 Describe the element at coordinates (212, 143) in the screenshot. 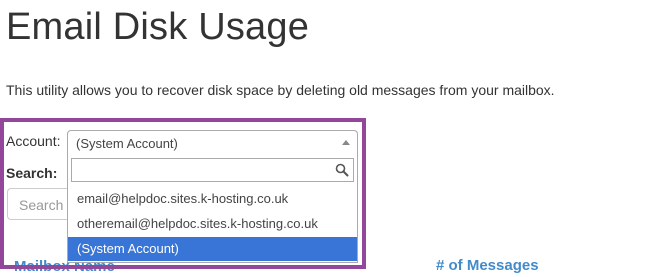

I see `account-select: (System Account)` at that location.